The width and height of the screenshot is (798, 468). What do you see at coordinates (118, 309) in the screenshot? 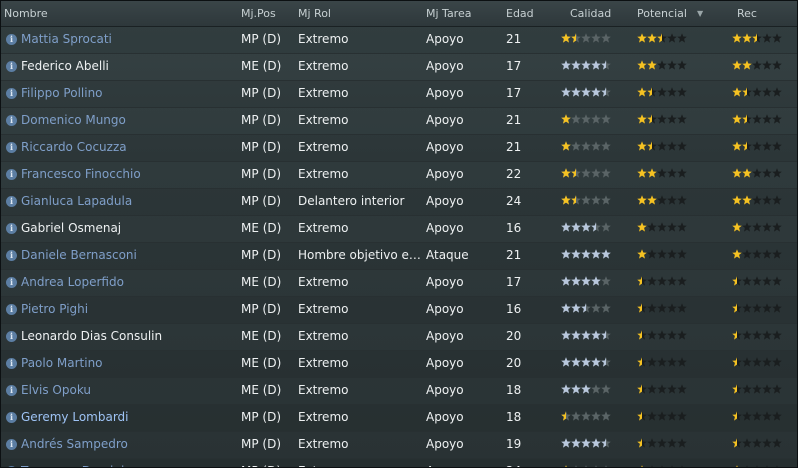
I see `player-name: Pietro Pighi` at bounding box center [118, 309].